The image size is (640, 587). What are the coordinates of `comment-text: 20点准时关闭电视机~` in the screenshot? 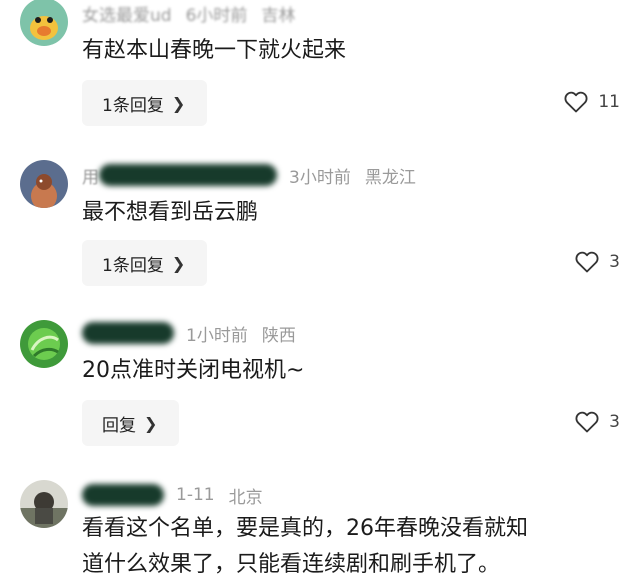 It's located at (193, 370).